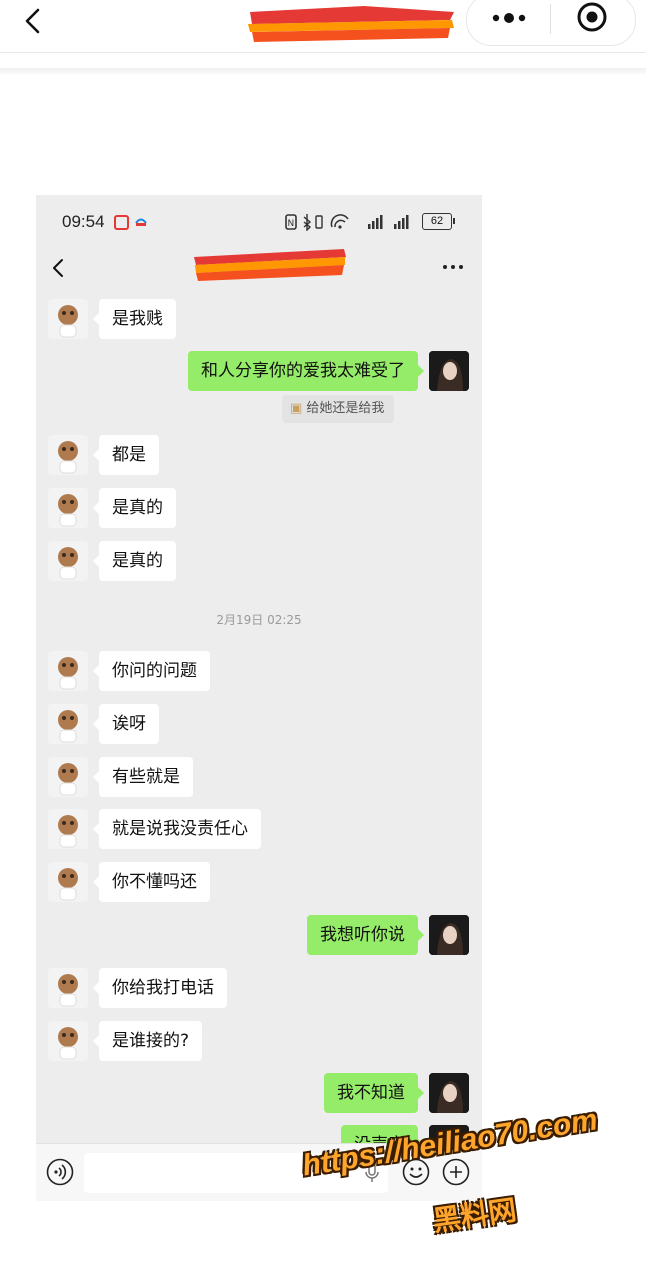  I want to click on quote-text: 给她还是给我, so click(345, 408).